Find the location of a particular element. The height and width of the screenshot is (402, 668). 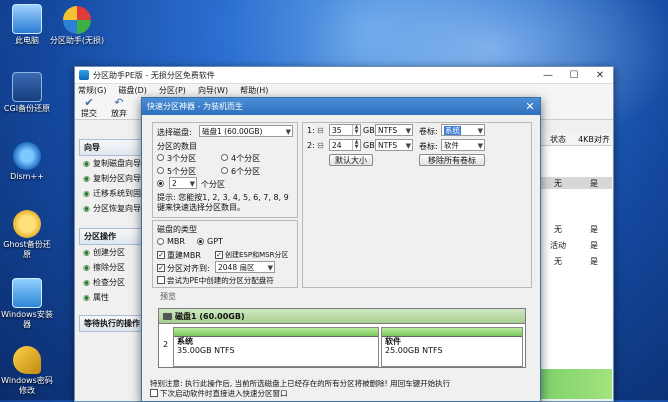

op-label: 创建分区 is located at coordinates (108, 252).